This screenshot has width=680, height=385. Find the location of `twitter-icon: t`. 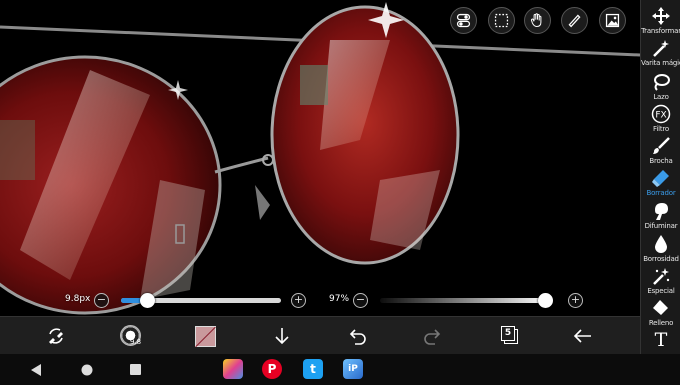

twitter-icon: t is located at coordinates (313, 369).